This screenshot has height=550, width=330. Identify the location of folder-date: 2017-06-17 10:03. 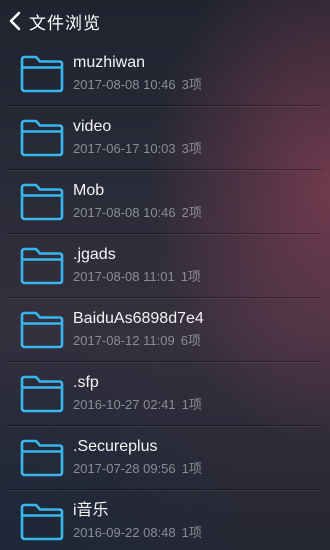
(124, 148).